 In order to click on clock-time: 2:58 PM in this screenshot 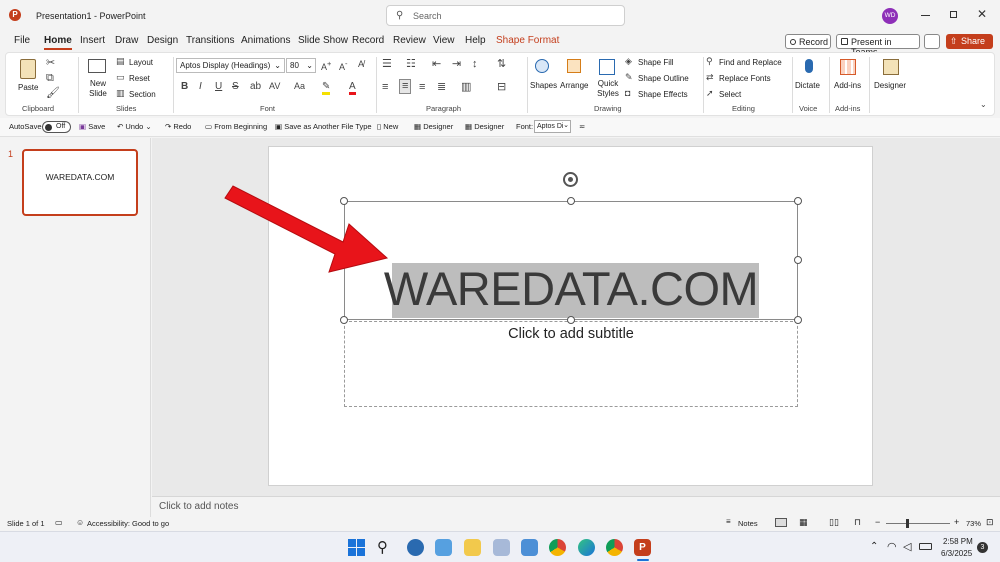, I will do `click(958, 541)`.